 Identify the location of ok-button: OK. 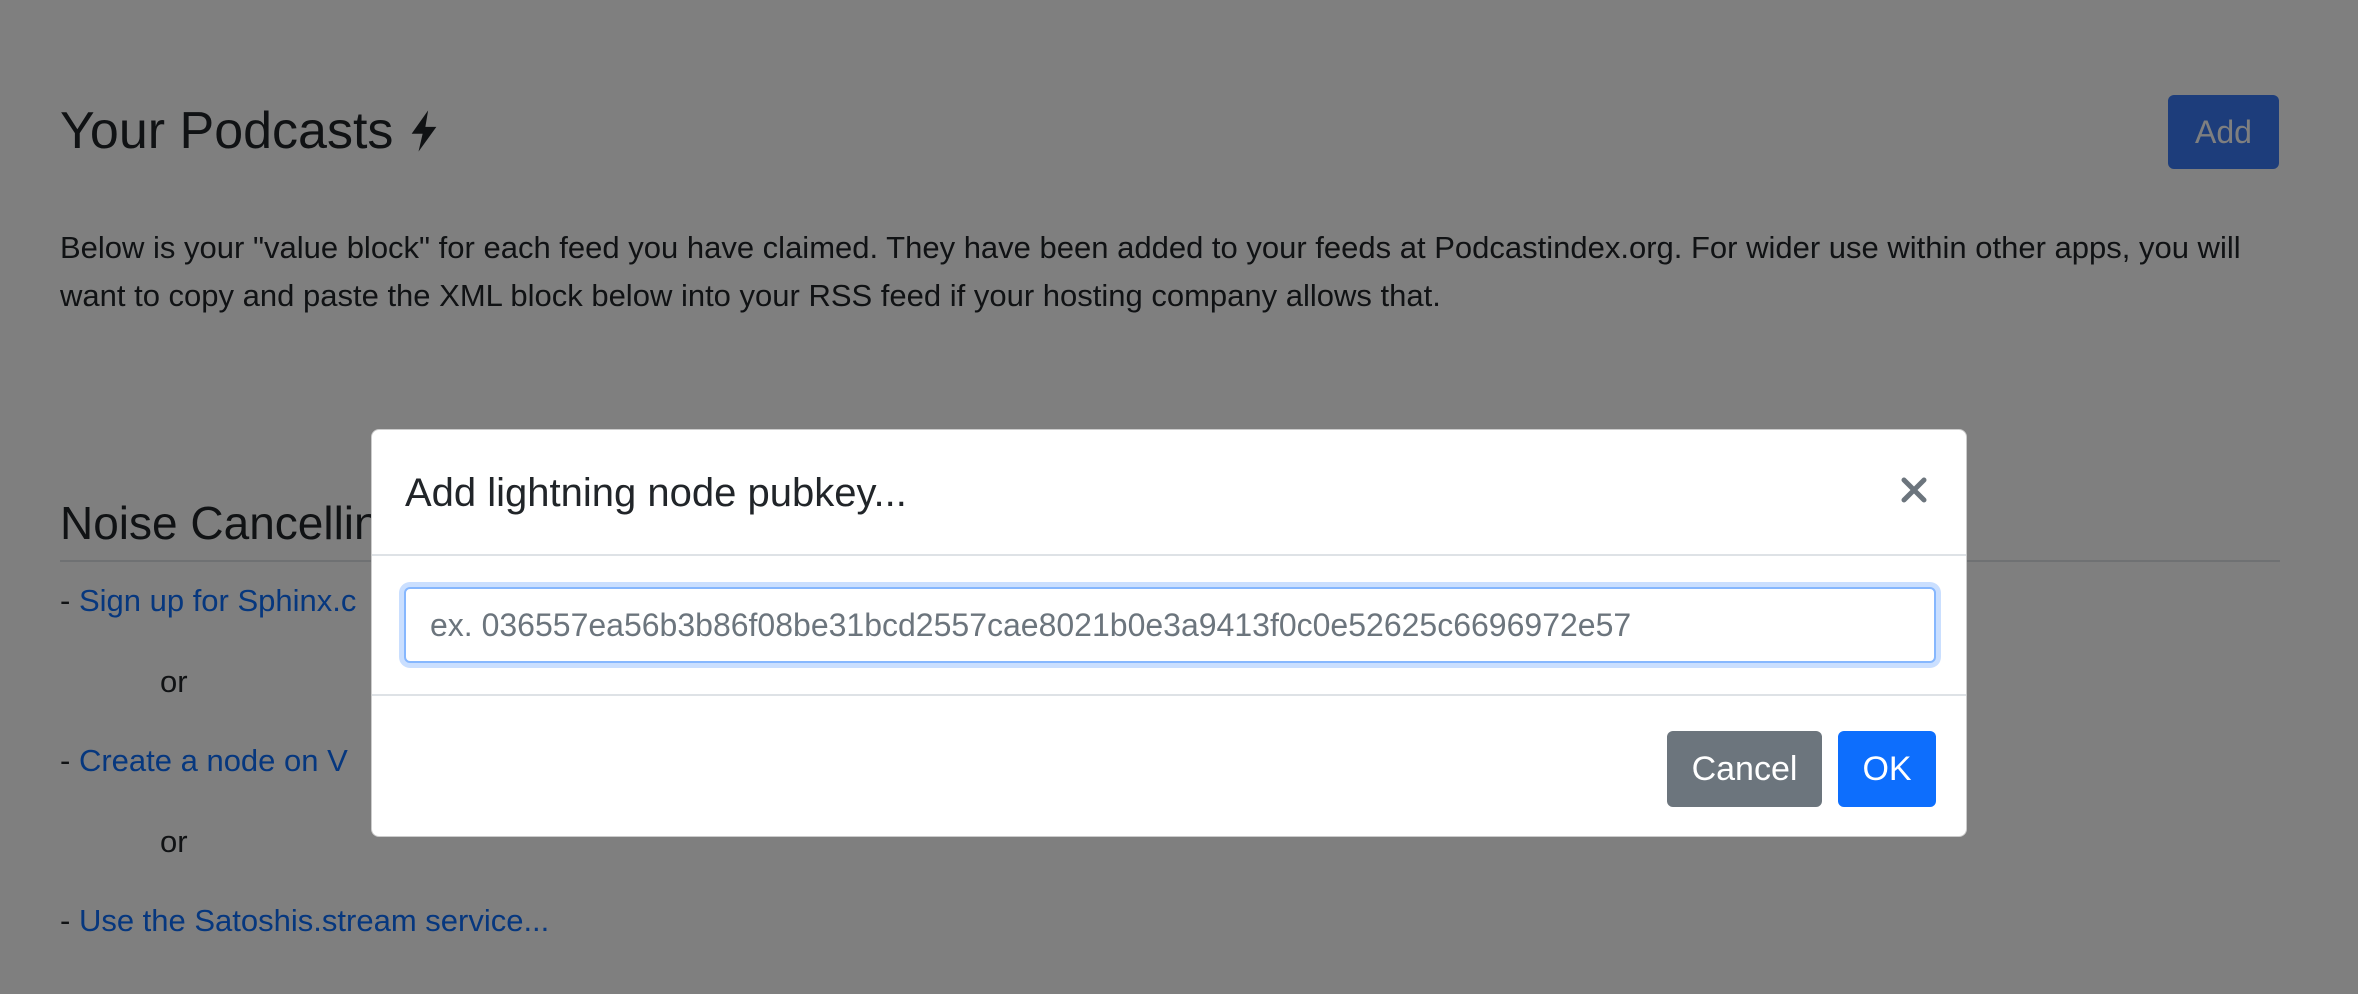
(1887, 769).